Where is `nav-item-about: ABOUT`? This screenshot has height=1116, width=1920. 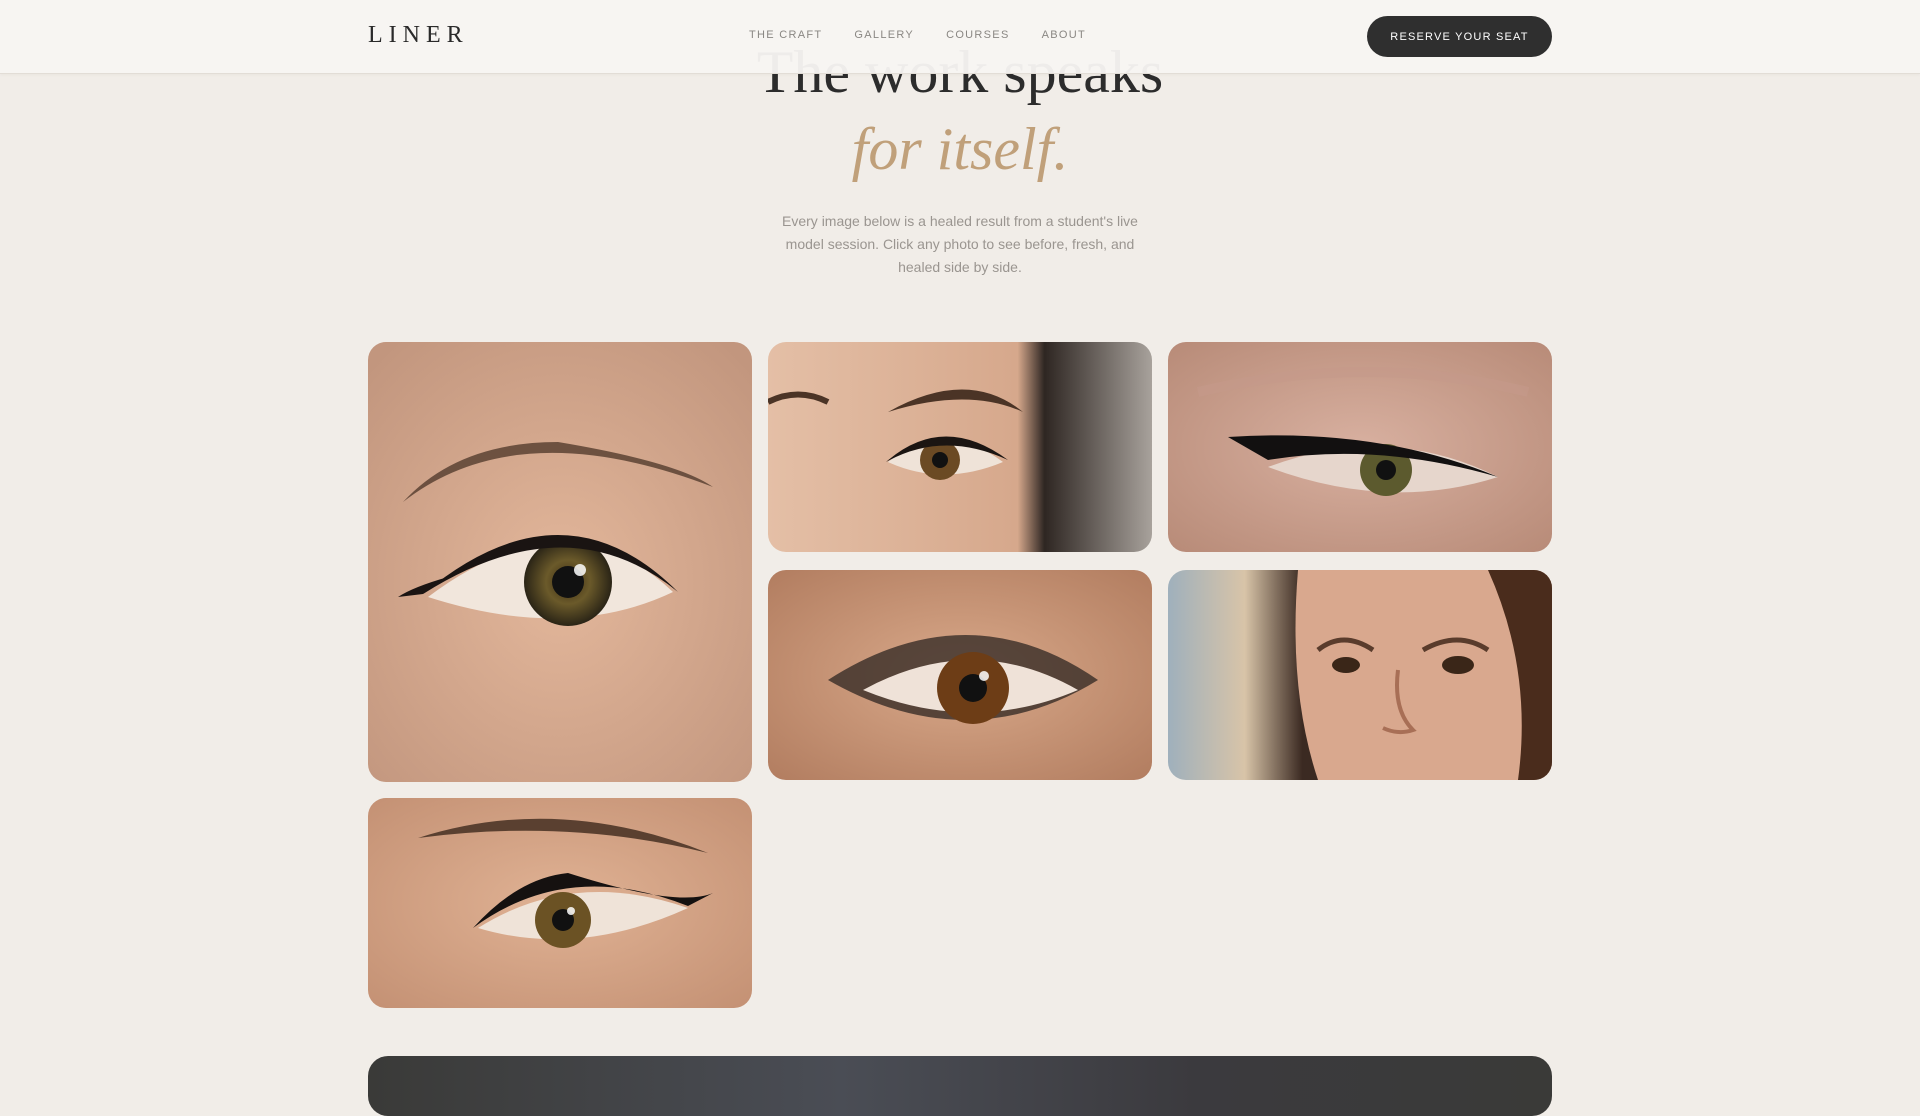
nav-item-about: ABOUT is located at coordinates (1064, 35).